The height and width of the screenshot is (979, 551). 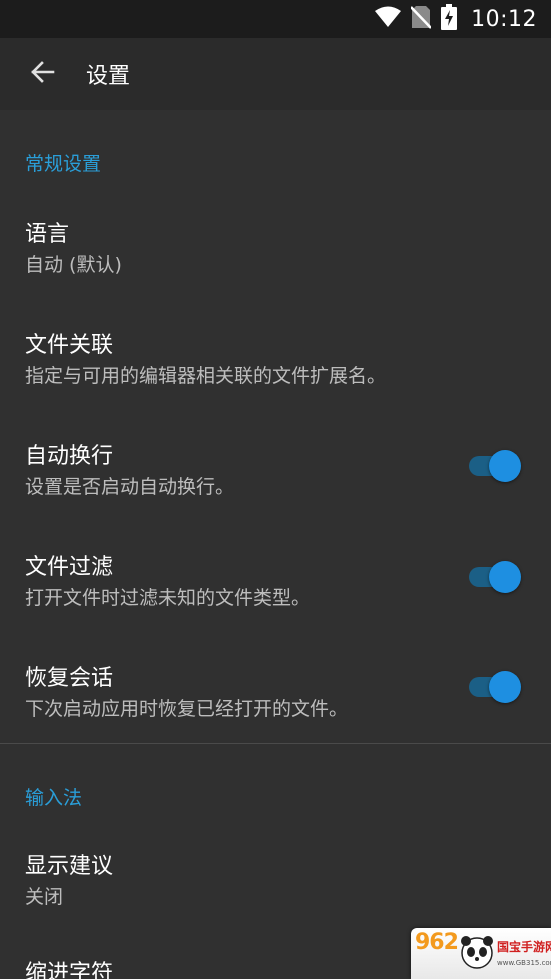 I want to click on setting-summary: 下次启动应用时恢复已经打开的文件。, so click(x=187, y=709).